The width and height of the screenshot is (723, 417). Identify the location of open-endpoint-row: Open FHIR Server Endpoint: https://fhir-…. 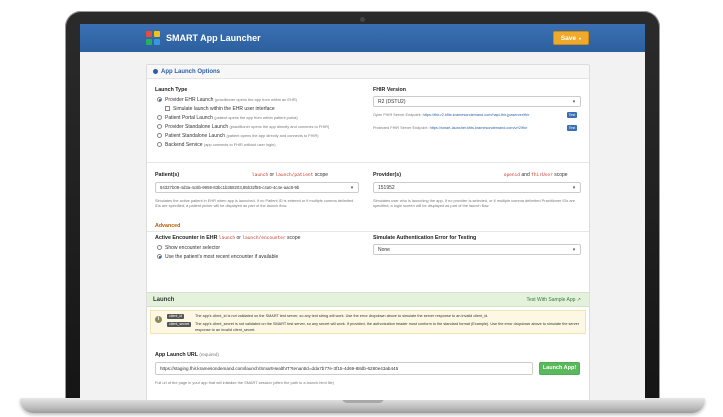
(451, 115).